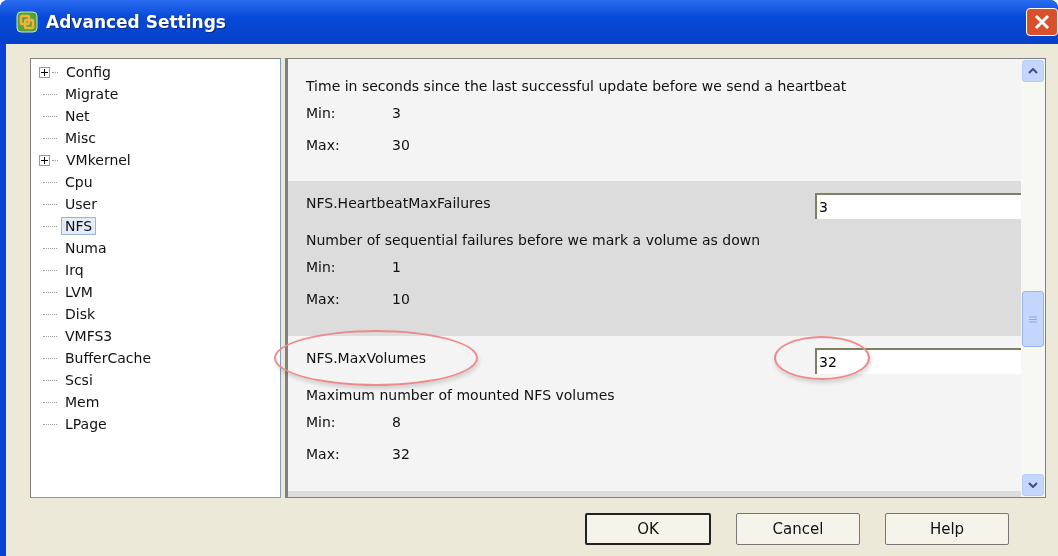 This screenshot has height=556, width=1058. What do you see at coordinates (81, 204) in the screenshot?
I see `tree-item: User` at bounding box center [81, 204].